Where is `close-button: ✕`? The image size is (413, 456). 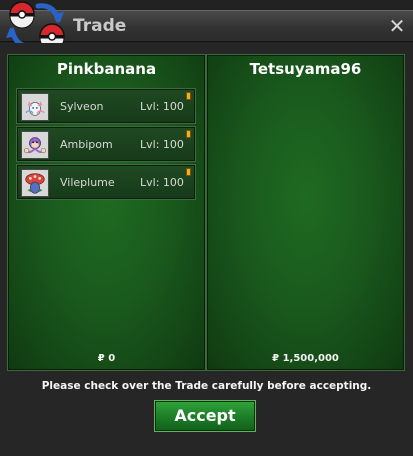
close-button: ✕ is located at coordinates (397, 26).